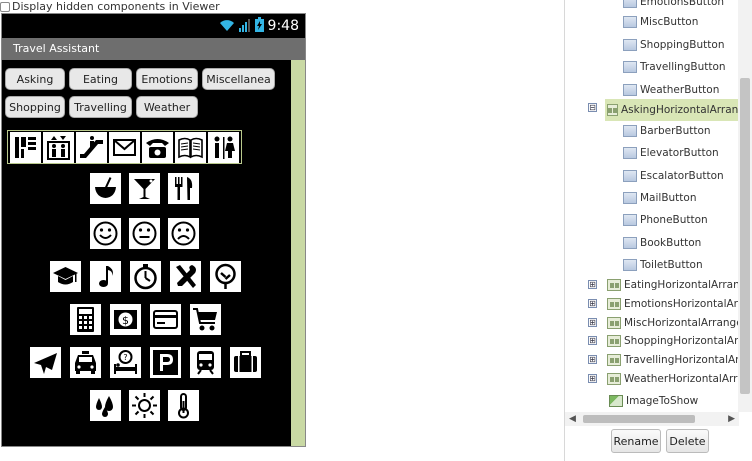 The width and height of the screenshot is (752, 461). Describe the element at coordinates (687, 441) in the screenshot. I see `delete-button: Delete` at that location.